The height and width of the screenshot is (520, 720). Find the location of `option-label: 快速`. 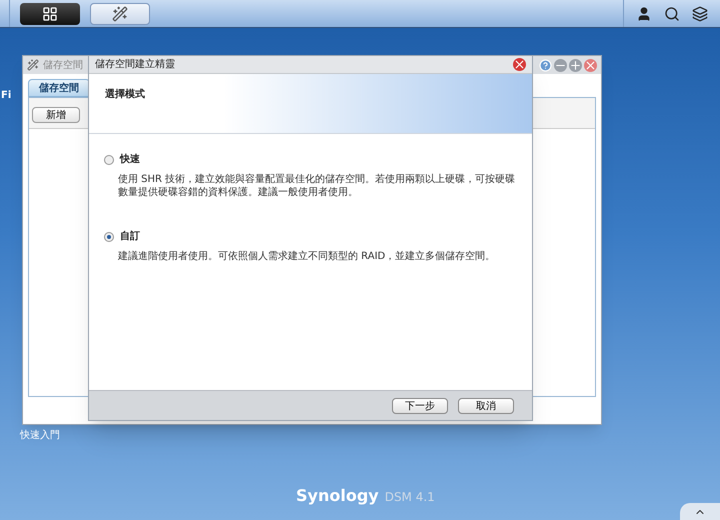

option-label: 快速 is located at coordinates (130, 159).